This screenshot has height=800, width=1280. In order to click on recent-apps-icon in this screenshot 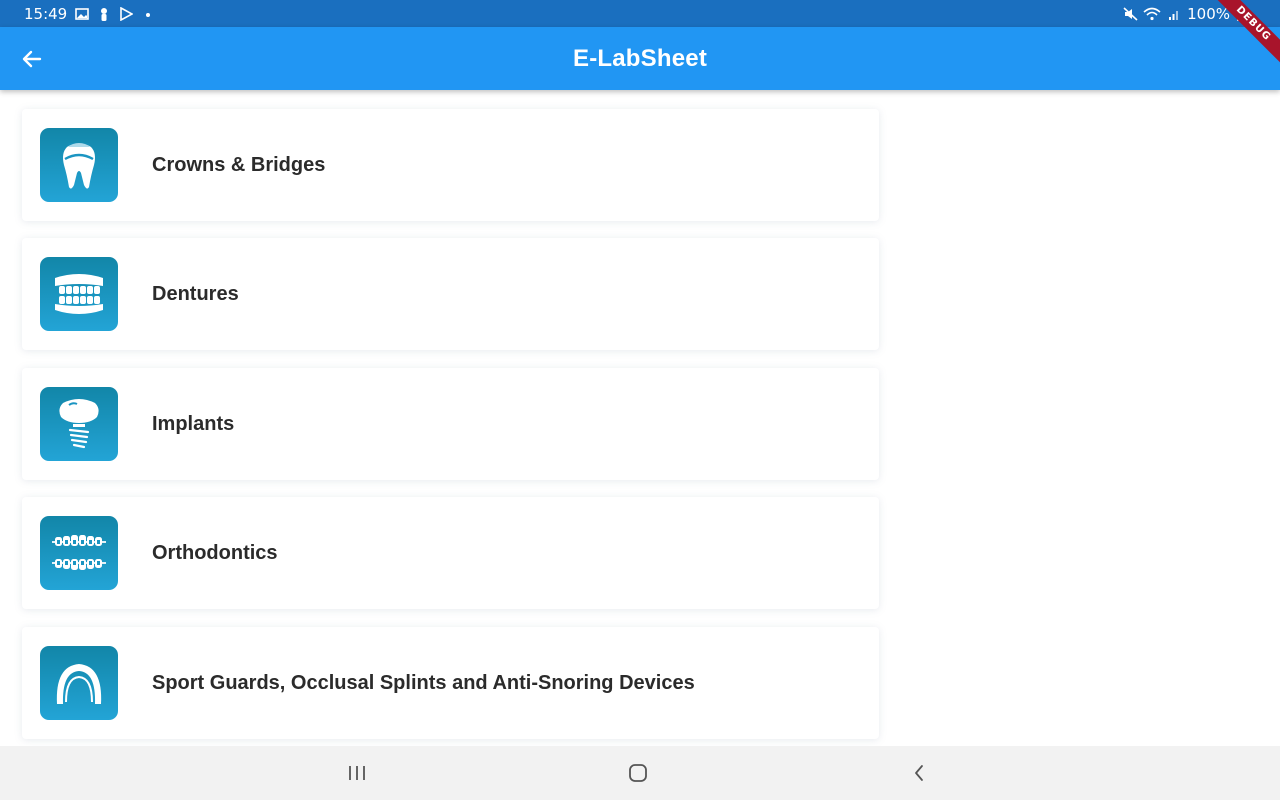, I will do `click(357, 773)`.